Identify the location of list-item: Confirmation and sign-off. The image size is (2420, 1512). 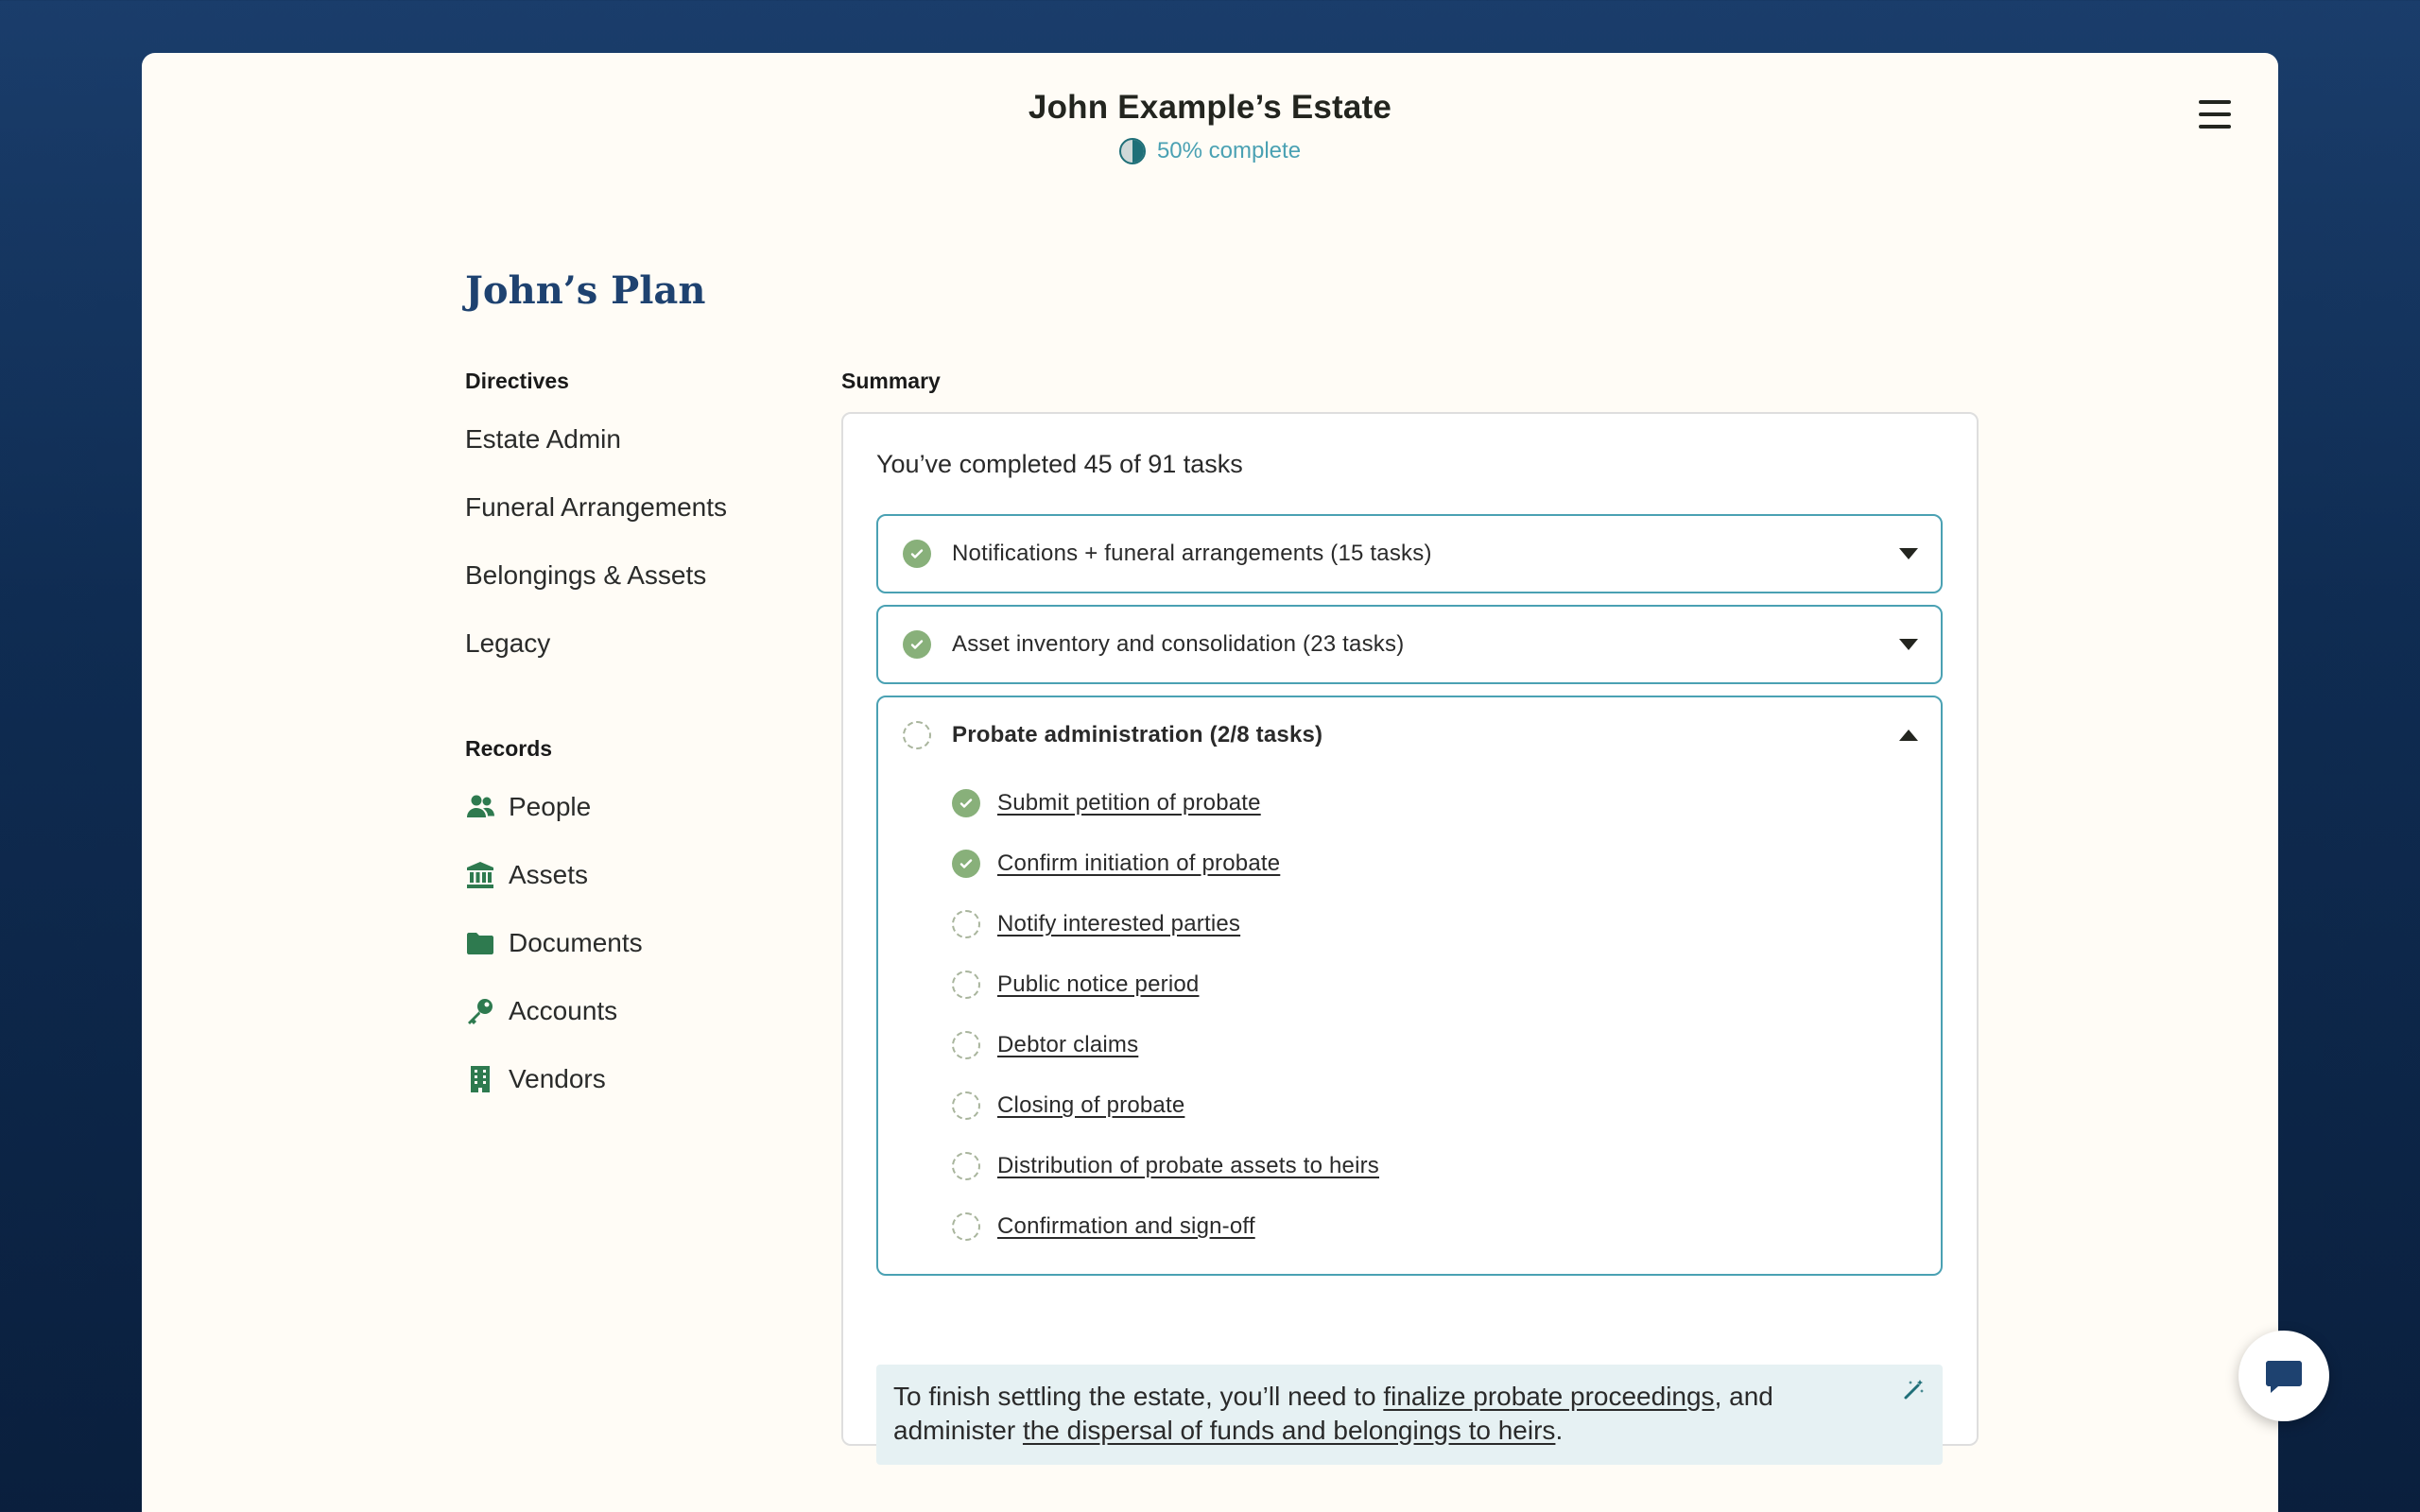
(1446, 1226).